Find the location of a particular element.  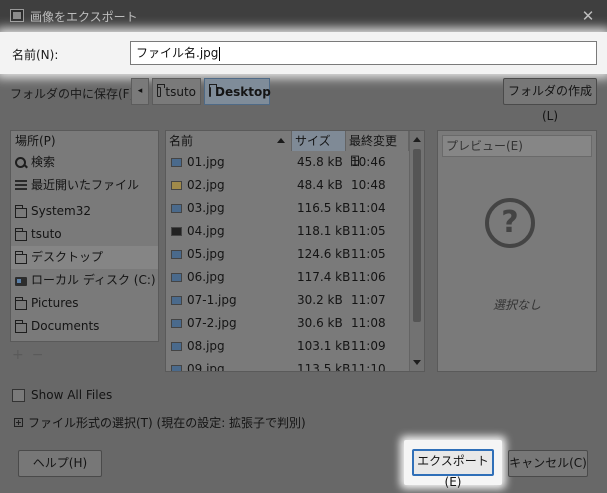

show-all-files-option: Show All Files is located at coordinates (62, 395).